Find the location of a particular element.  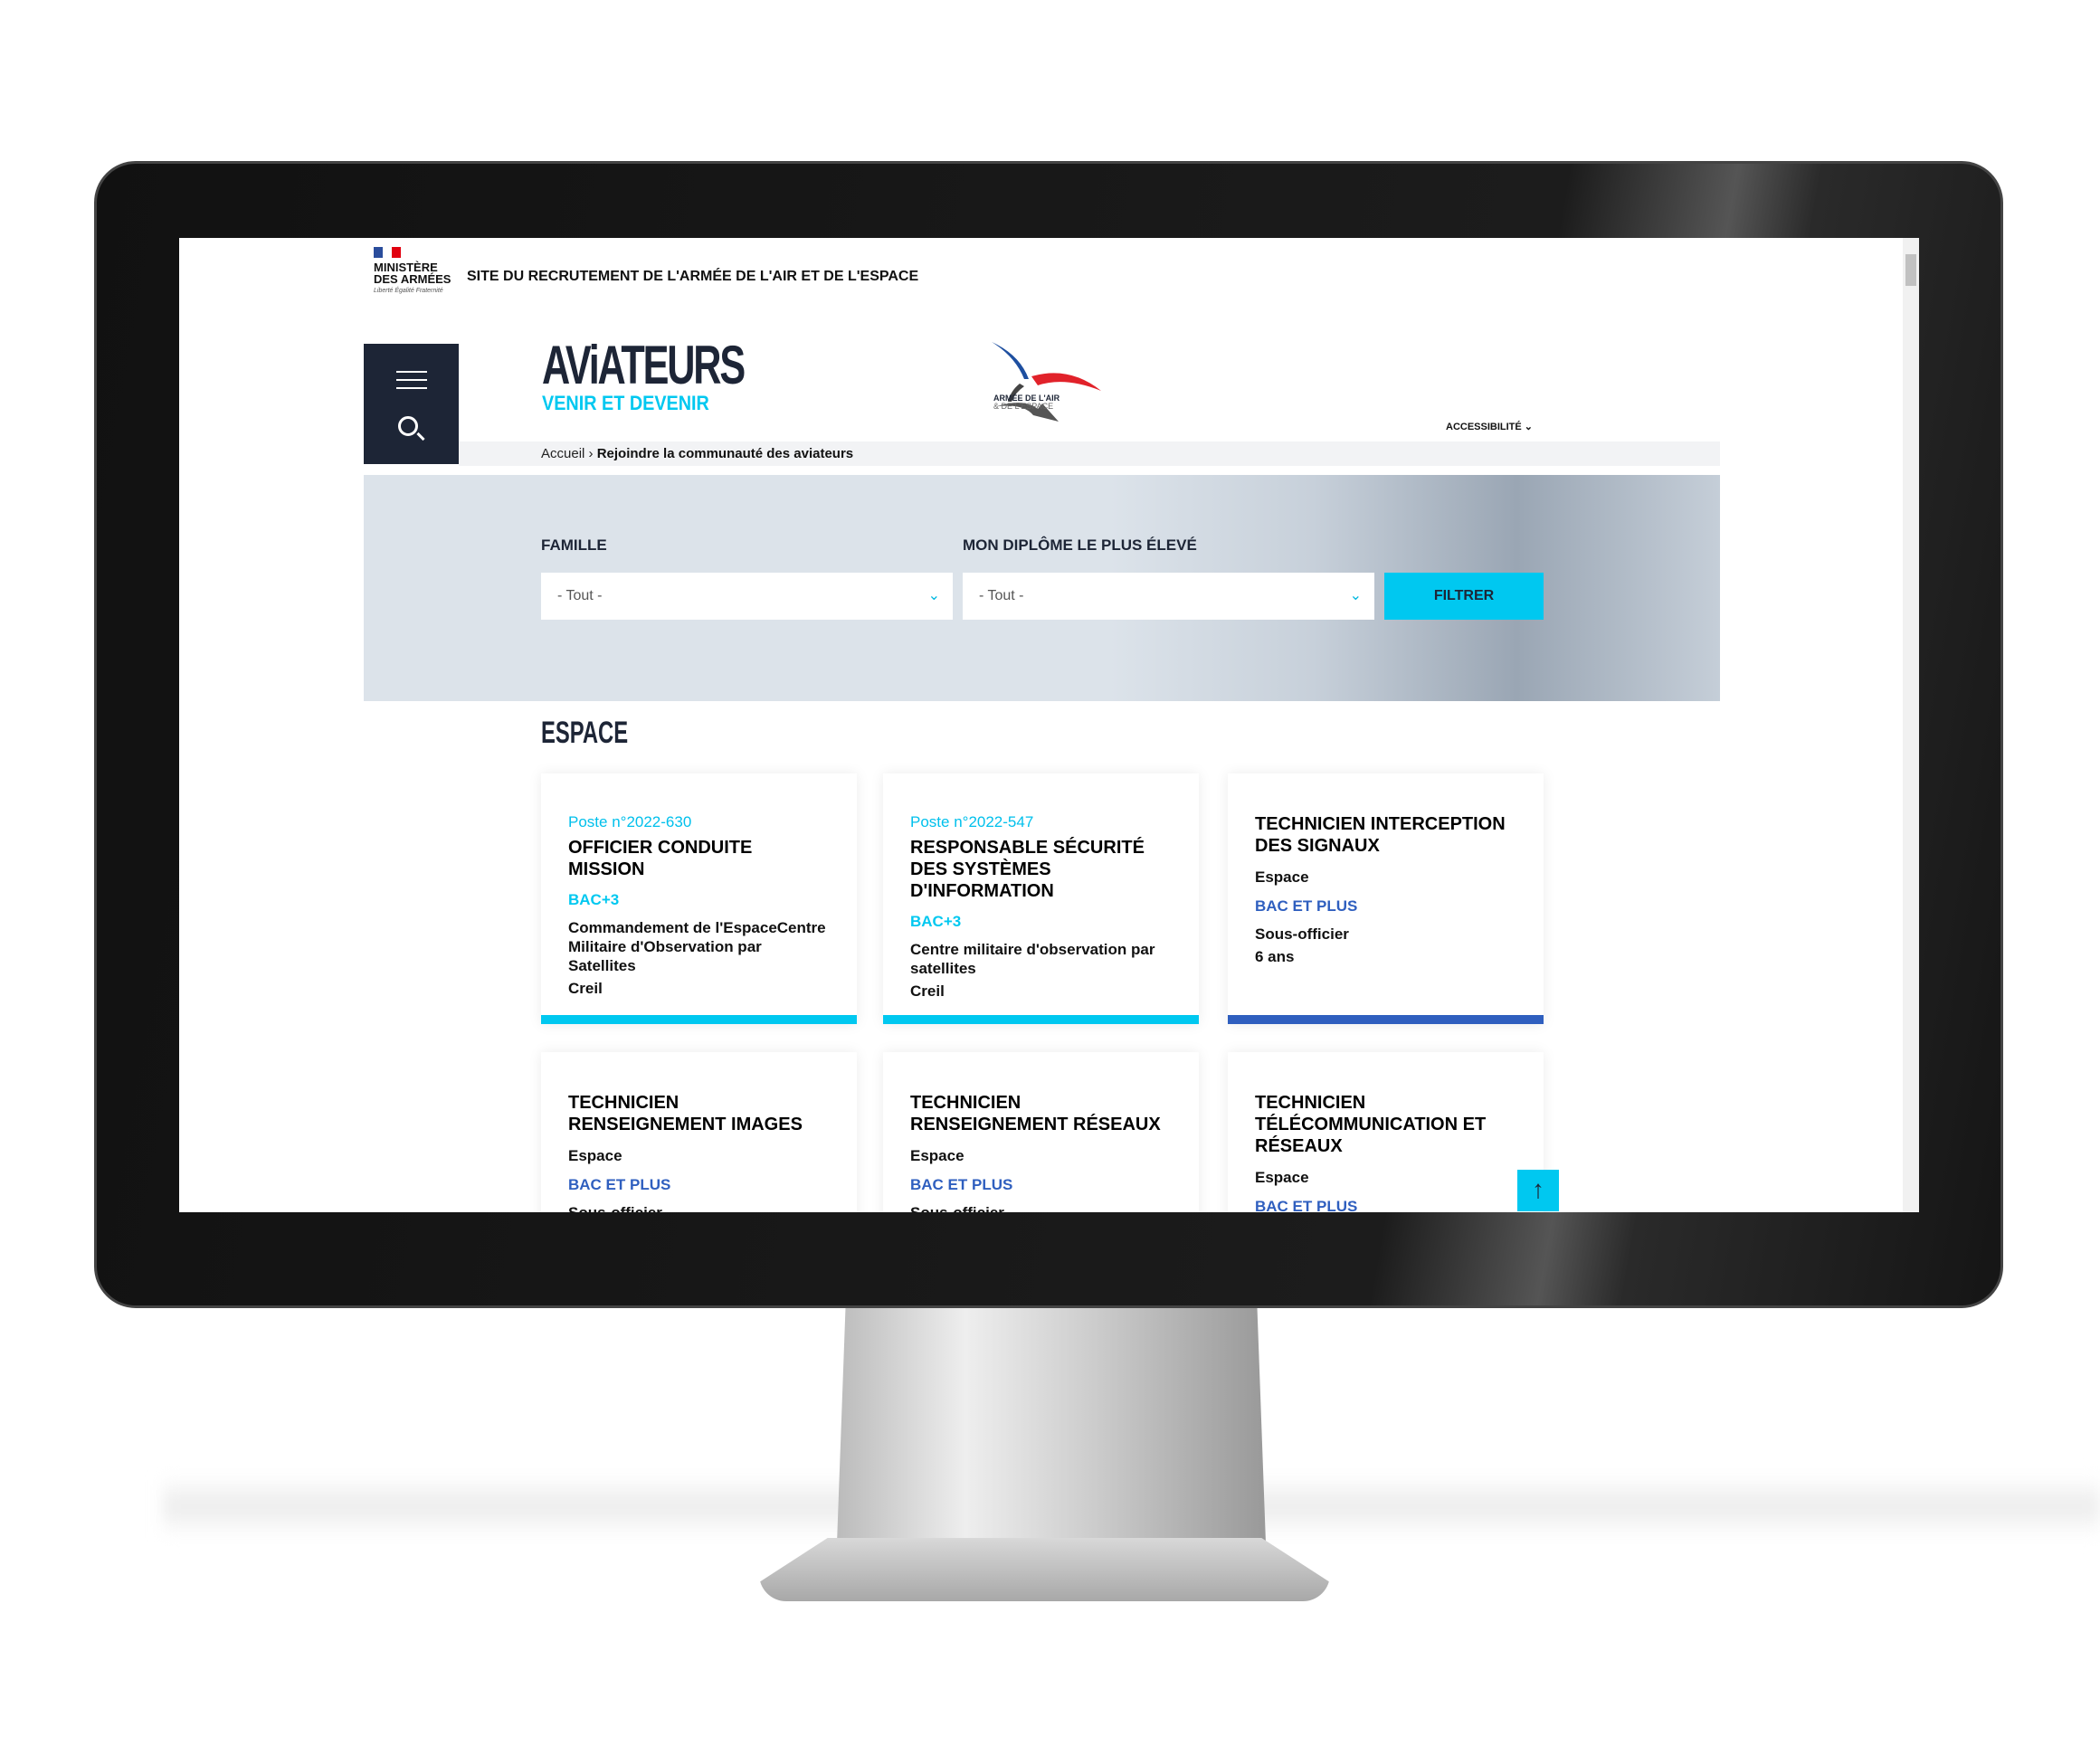

job-reference: Poste n°2022-630 is located at coordinates (630, 822).